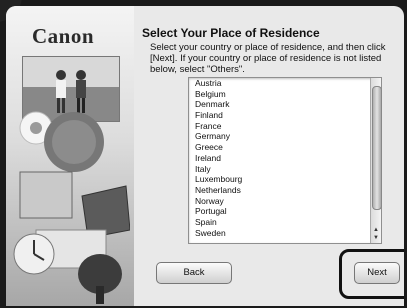  Describe the element at coordinates (285, 222) in the screenshot. I see `list-item: Spain` at that location.